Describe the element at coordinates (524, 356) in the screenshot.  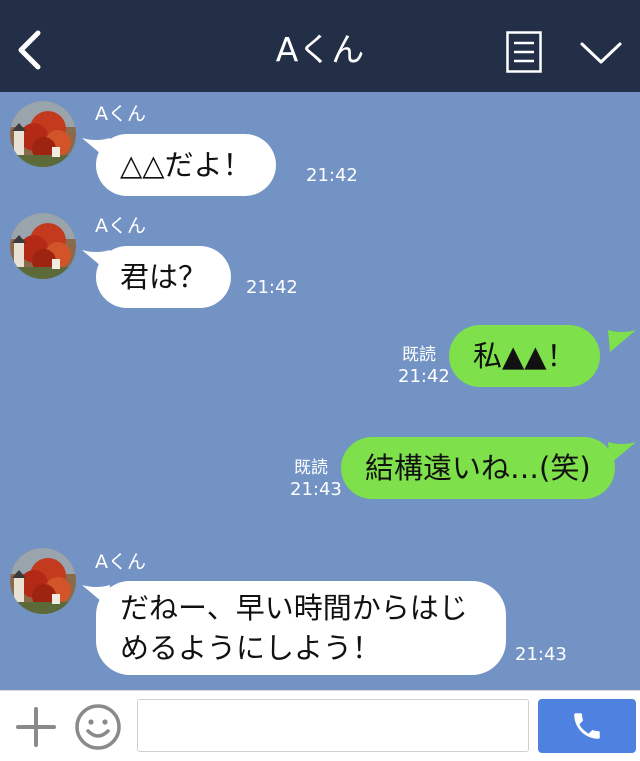
I see `message-bubble: 私▲▲！` at that location.